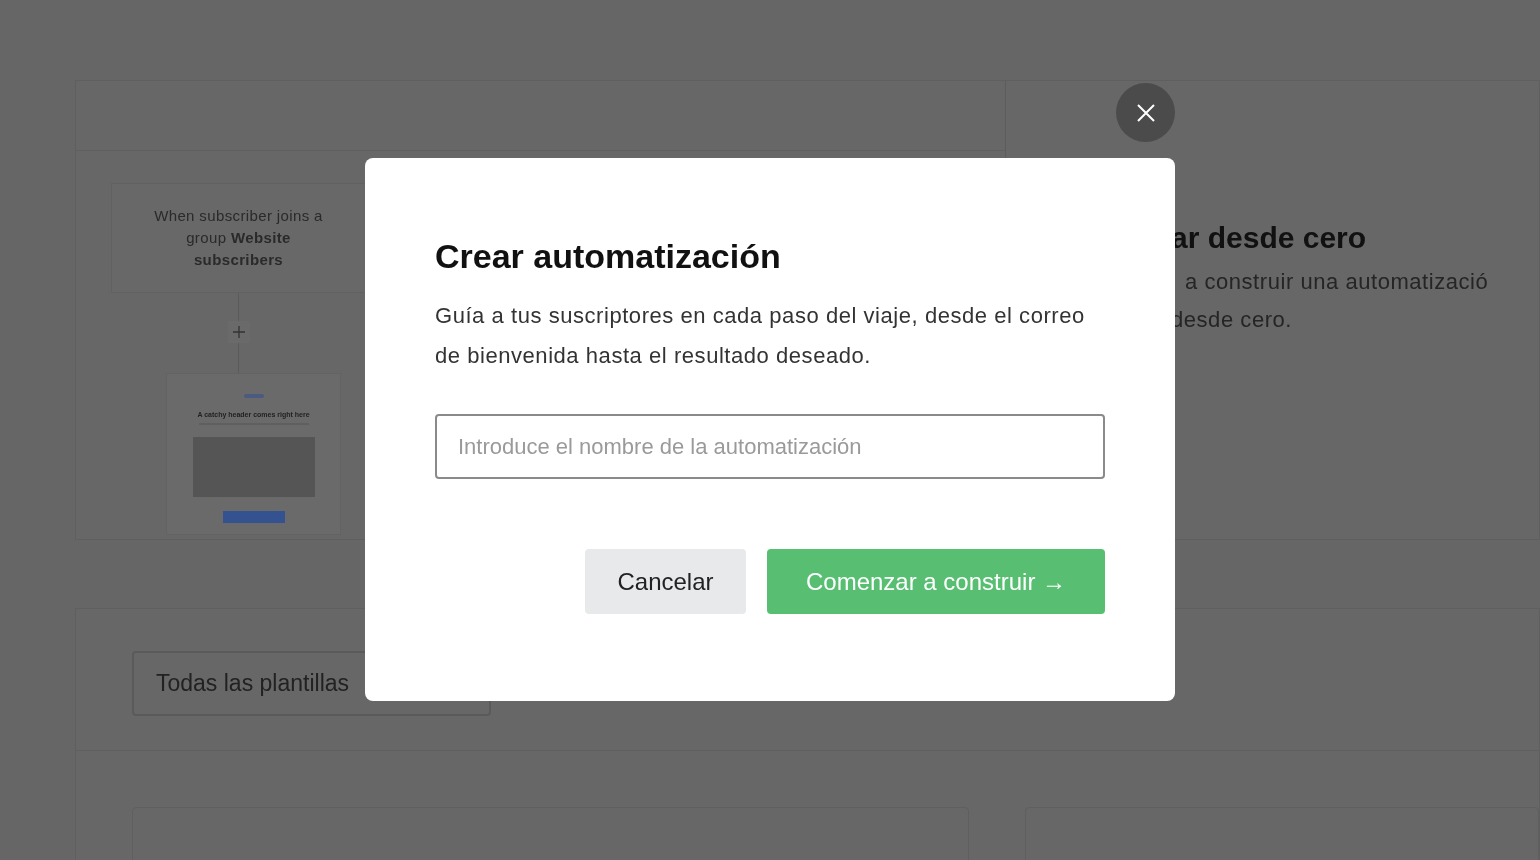  Describe the element at coordinates (760, 336) in the screenshot. I see `dialog-description: Guía a tus suscriptores en cada paso del viaje, desde el correo de bienvenida hasta el resultado deseado.` at that location.